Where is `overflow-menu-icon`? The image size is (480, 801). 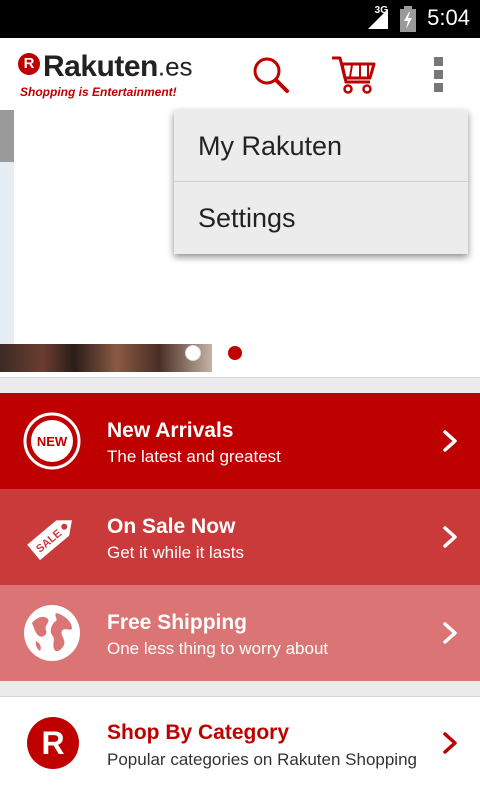
overflow-menu-icon is located at coordinates (438, 74).